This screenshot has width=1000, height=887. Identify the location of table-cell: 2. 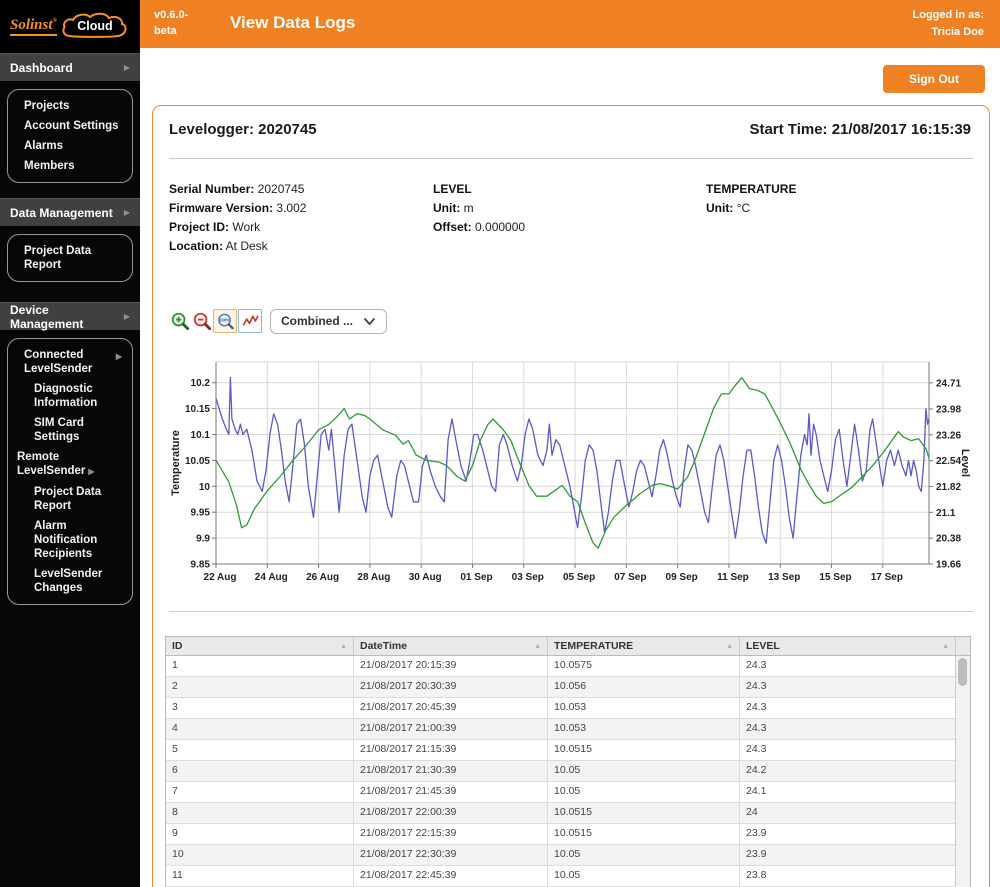
(260, 687).